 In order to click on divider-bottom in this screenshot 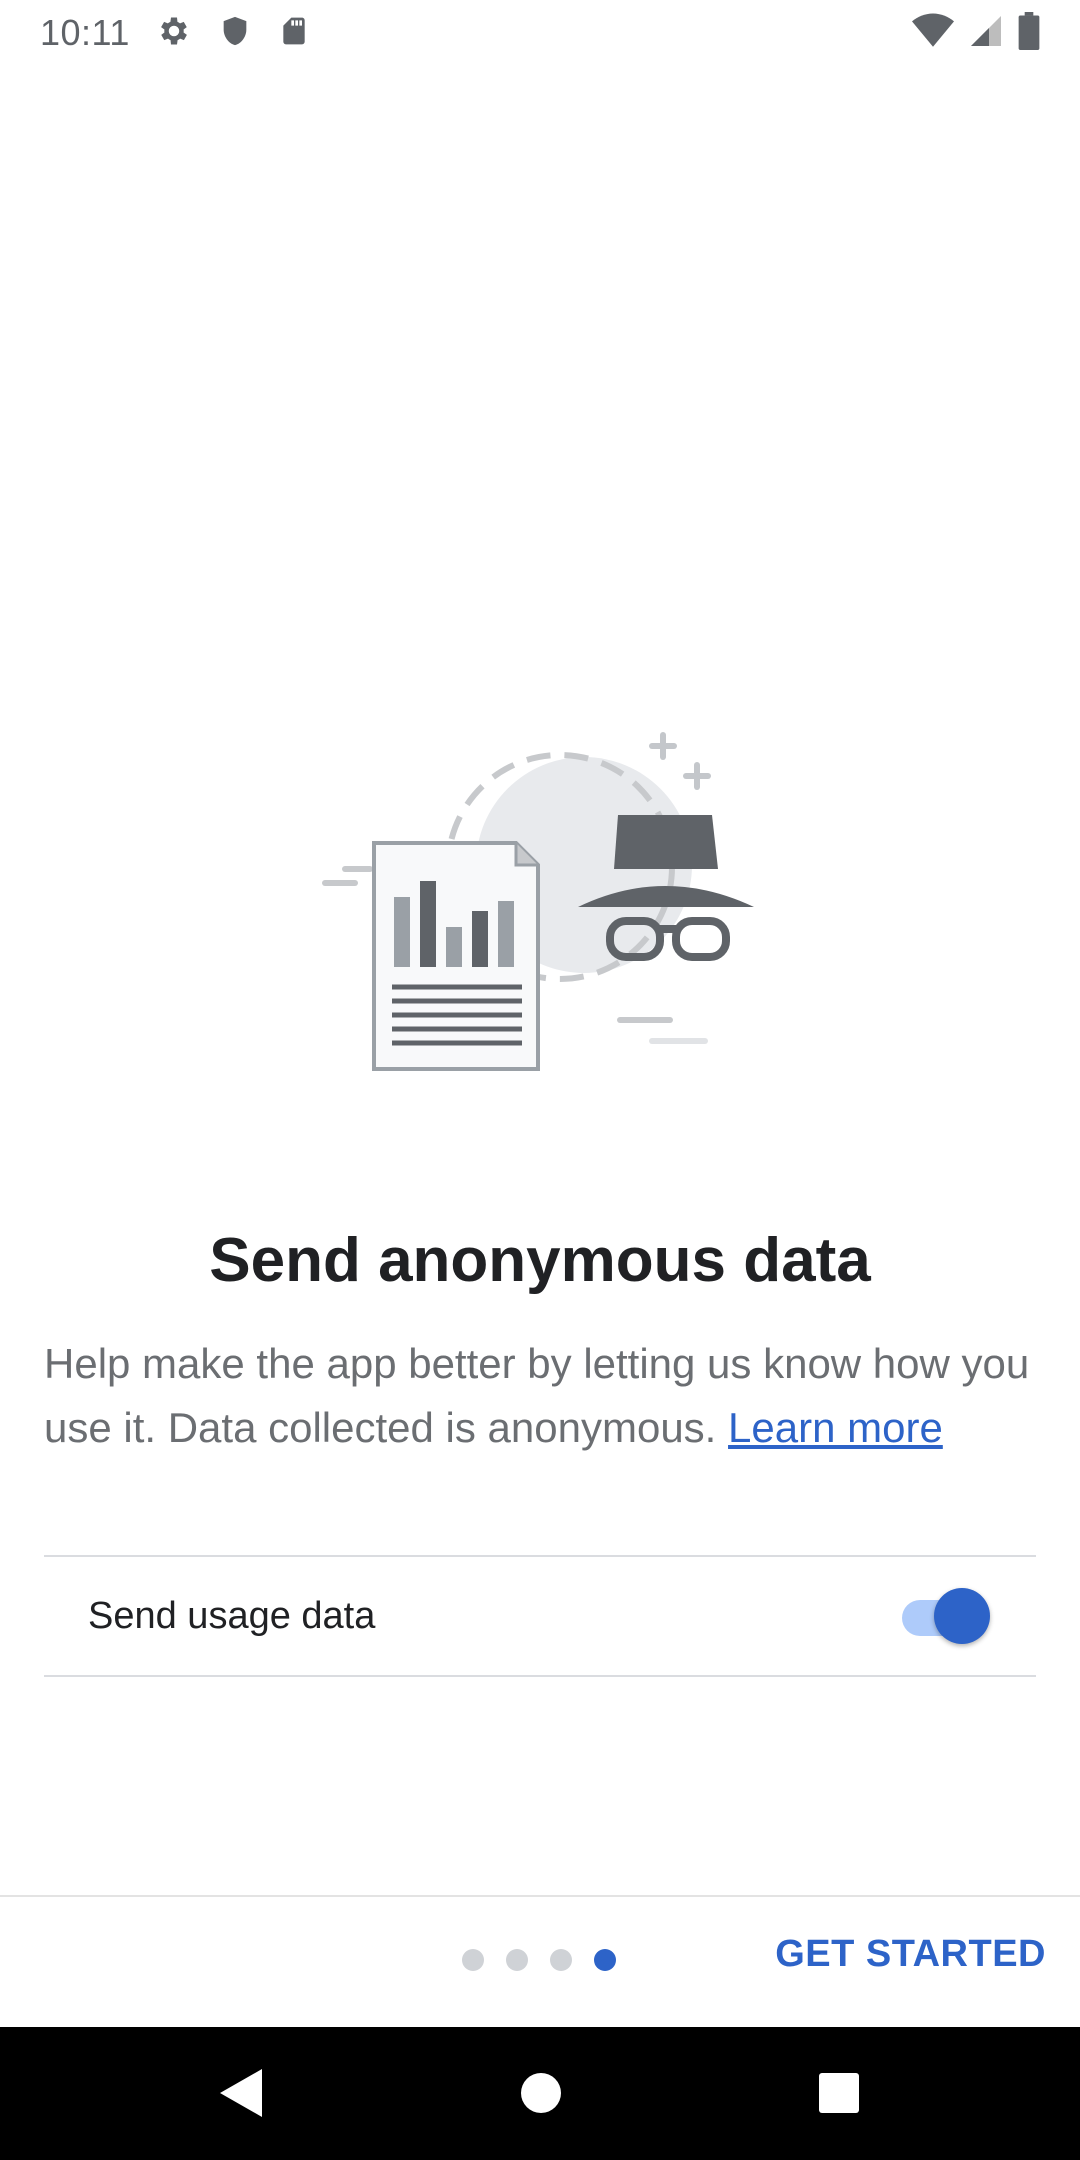, I will do `click(540, 1676)`.